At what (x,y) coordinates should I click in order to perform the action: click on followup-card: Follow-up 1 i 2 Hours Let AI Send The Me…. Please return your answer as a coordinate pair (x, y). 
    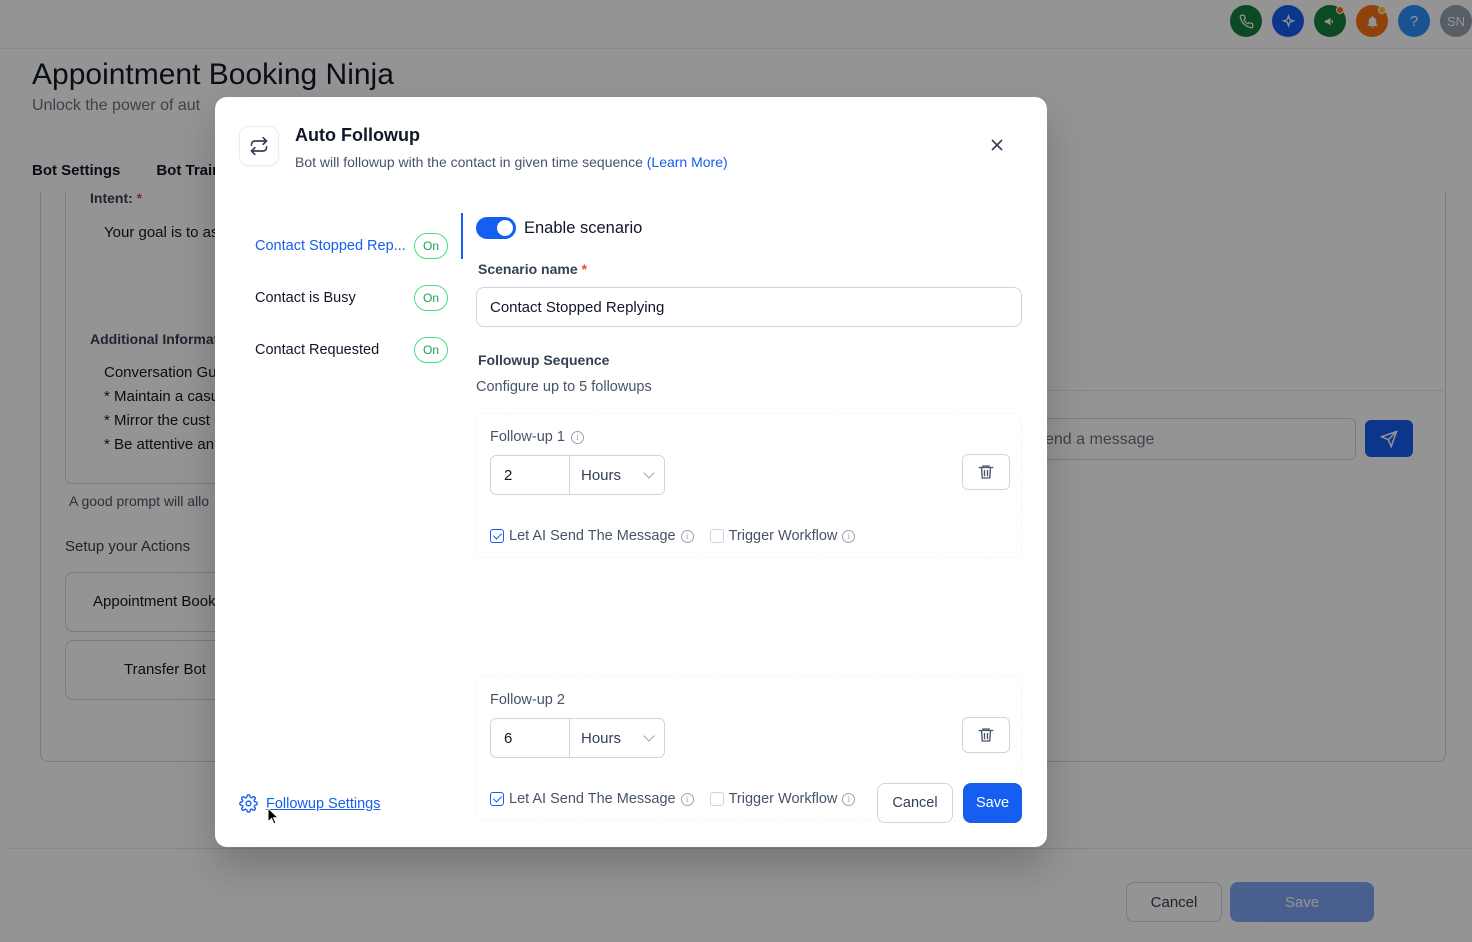
    Looking at the image, I should click on (749, 485).